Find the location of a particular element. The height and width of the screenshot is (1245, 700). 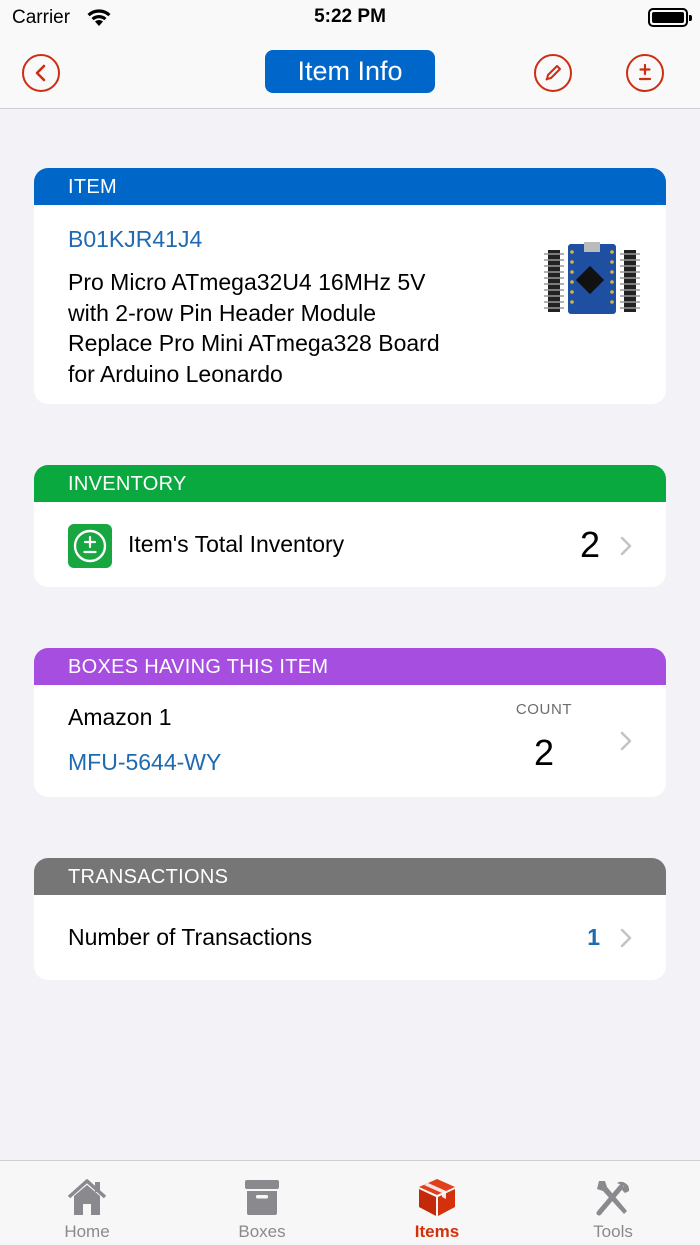

home-icon is located at coordinates (87, 1197).